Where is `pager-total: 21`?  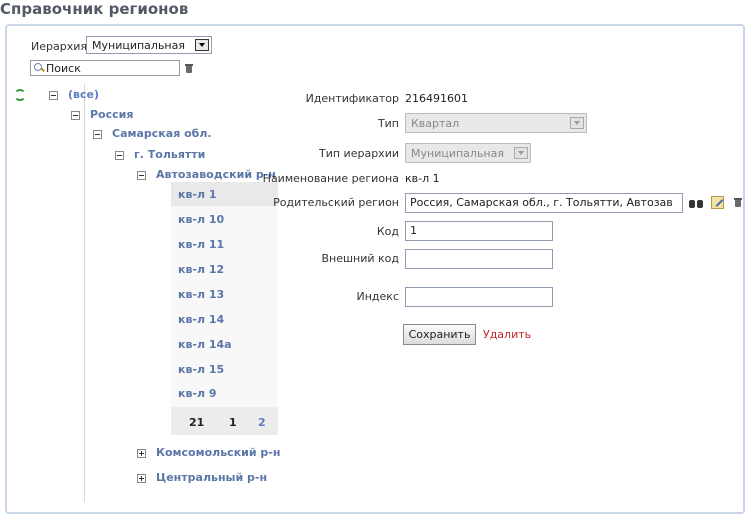
pager-total: 21 is located at coordinates (197, 422).